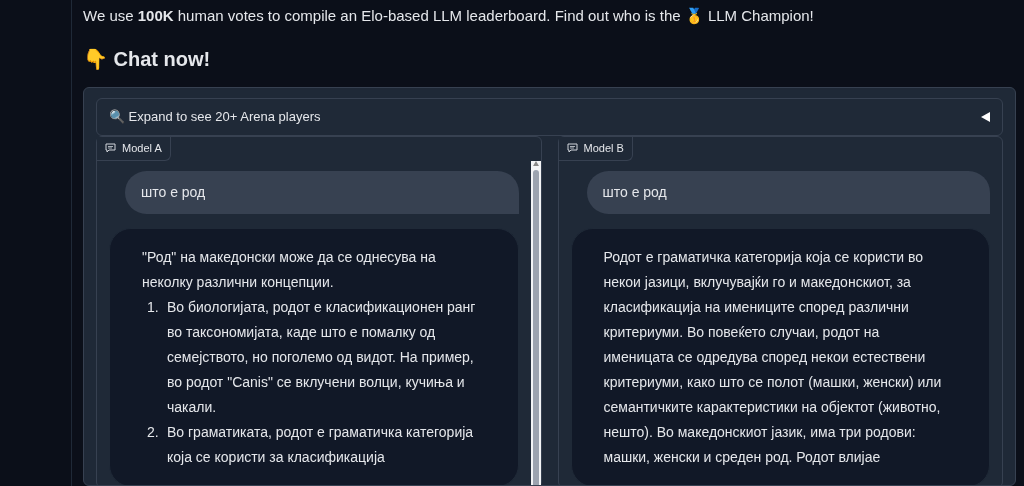  I want to click on caret-icon, so click(985, 116).